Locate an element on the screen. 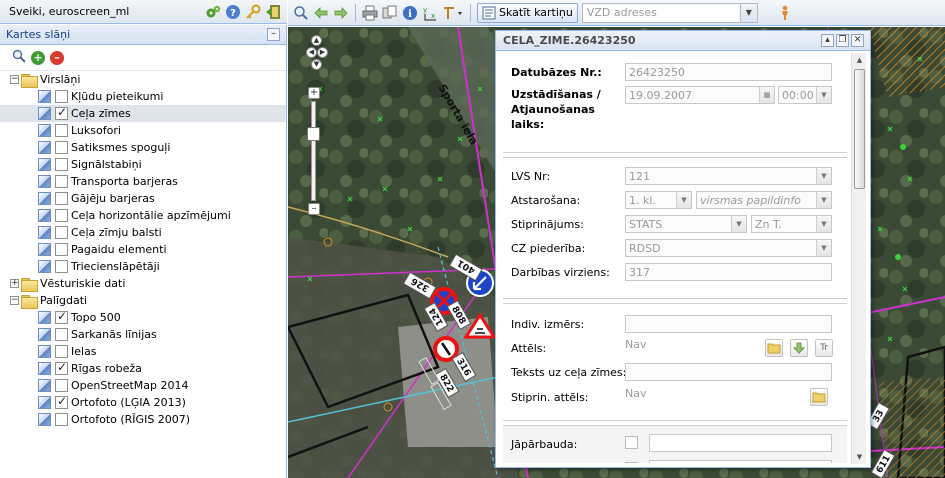 Image resolution: width=945 pixels, height=478 pixels. layer-item: Triecienslāpētāji is located at coordinates (143, 266).